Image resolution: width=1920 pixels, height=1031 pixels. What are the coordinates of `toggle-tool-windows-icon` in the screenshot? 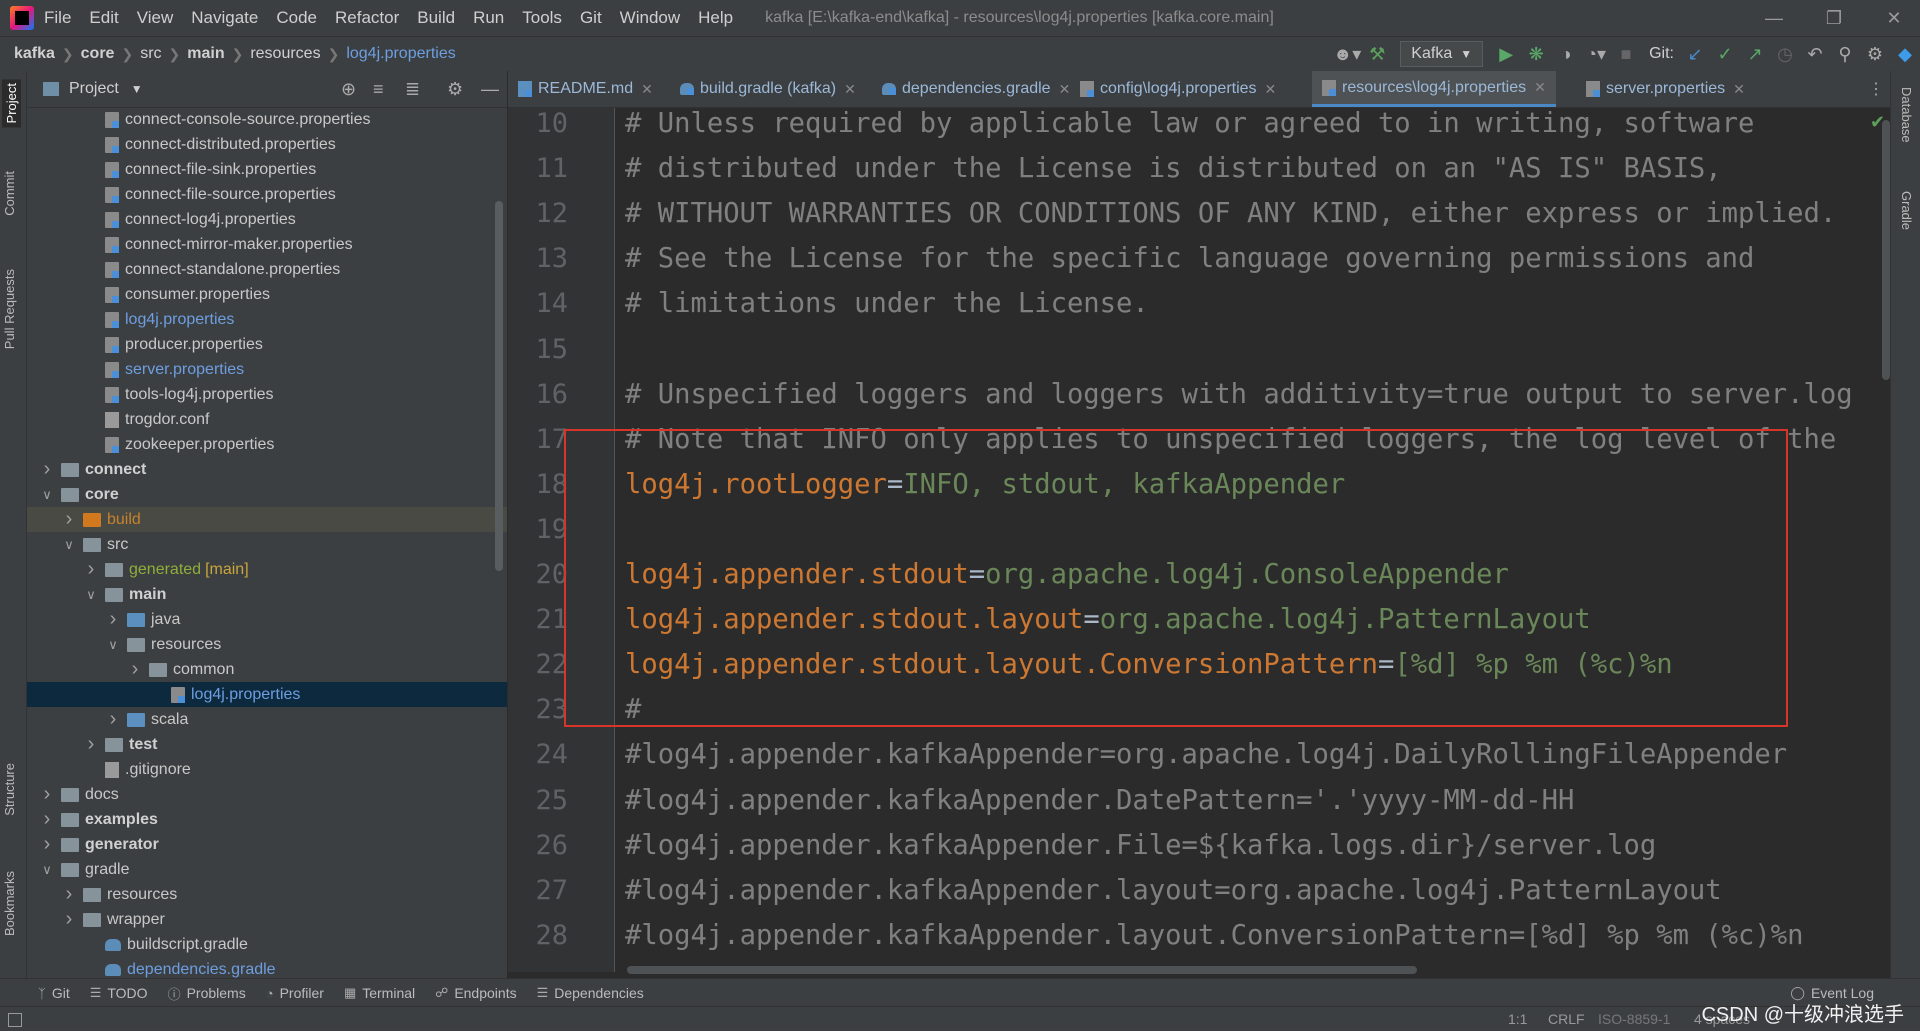 It's located at (15, 1020).